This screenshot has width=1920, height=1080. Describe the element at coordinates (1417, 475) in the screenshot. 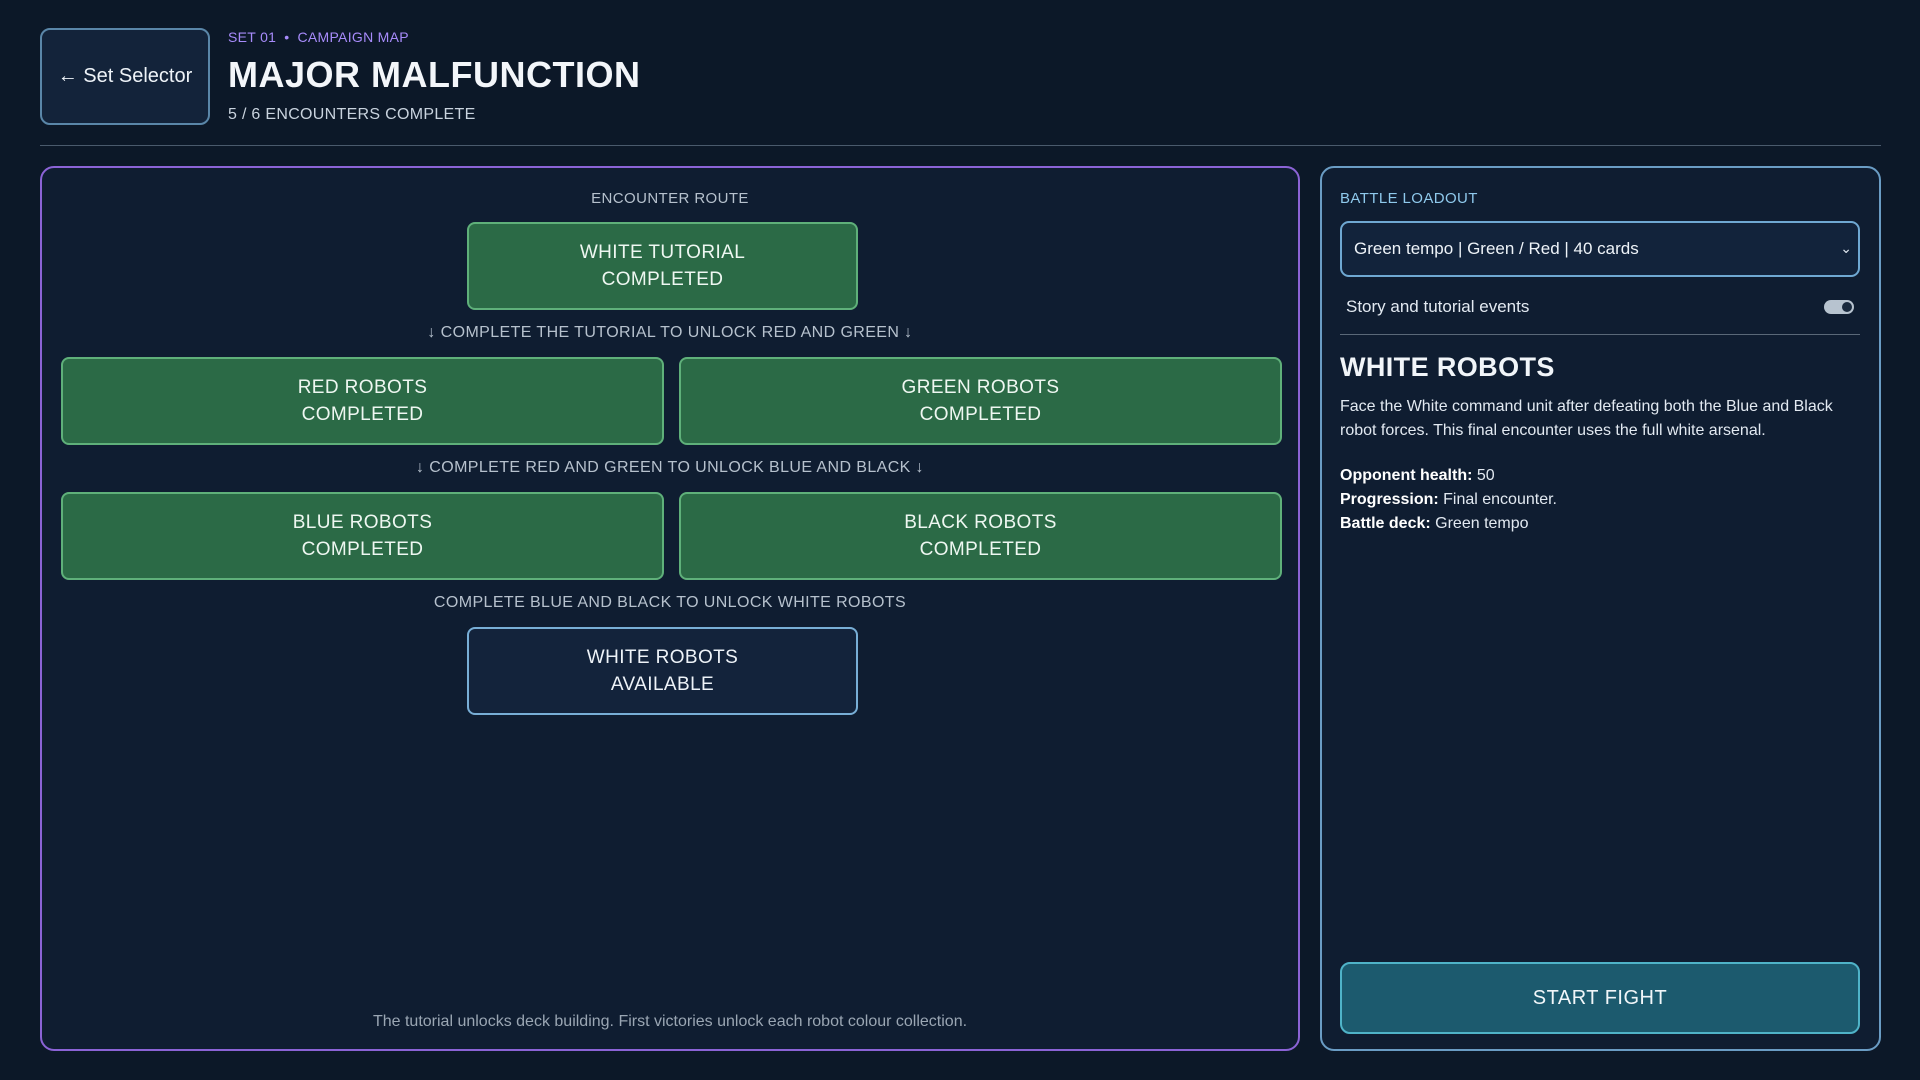

I see `stat-opponent-health: Opponent health: 50` at that location.